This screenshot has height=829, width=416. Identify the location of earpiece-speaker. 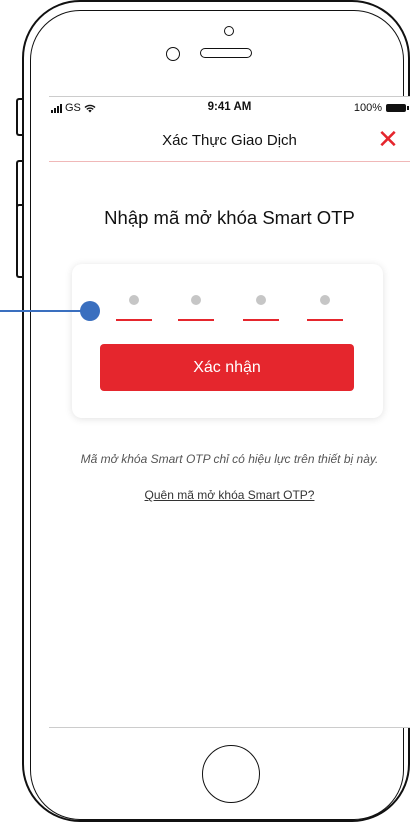
(226, 53).